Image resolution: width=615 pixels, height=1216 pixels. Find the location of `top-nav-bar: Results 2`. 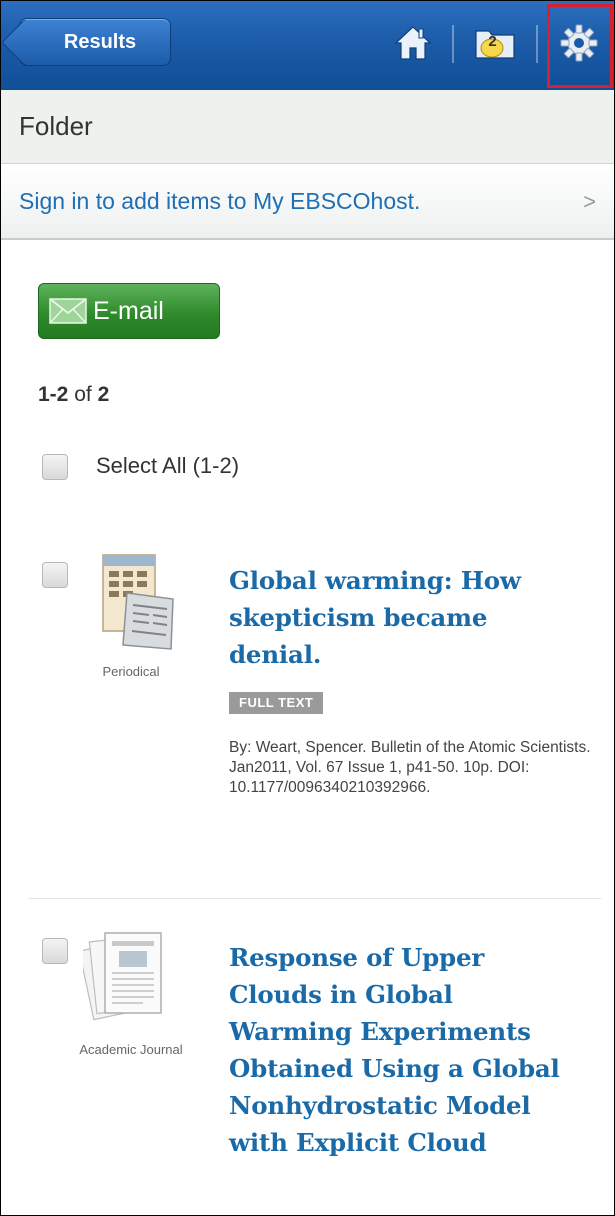

top-nav-bar: Results 2 is located at coordinates (307, 45).